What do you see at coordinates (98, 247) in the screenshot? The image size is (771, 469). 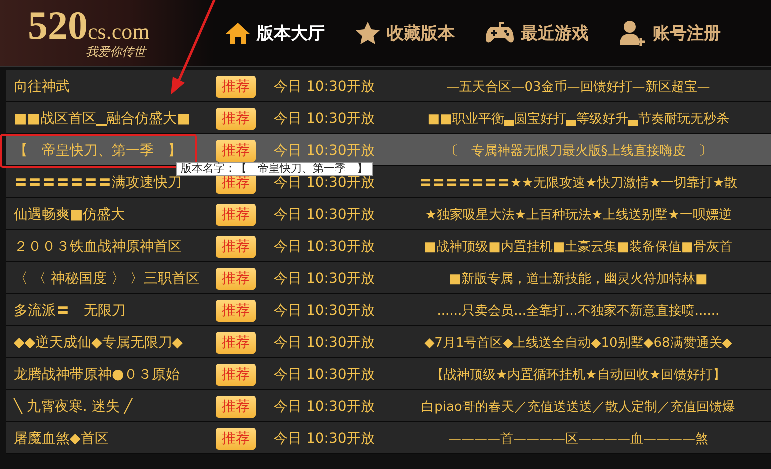 I see `server-name: ２００３铁血战神原神首区` at bounding box center [98, 247].